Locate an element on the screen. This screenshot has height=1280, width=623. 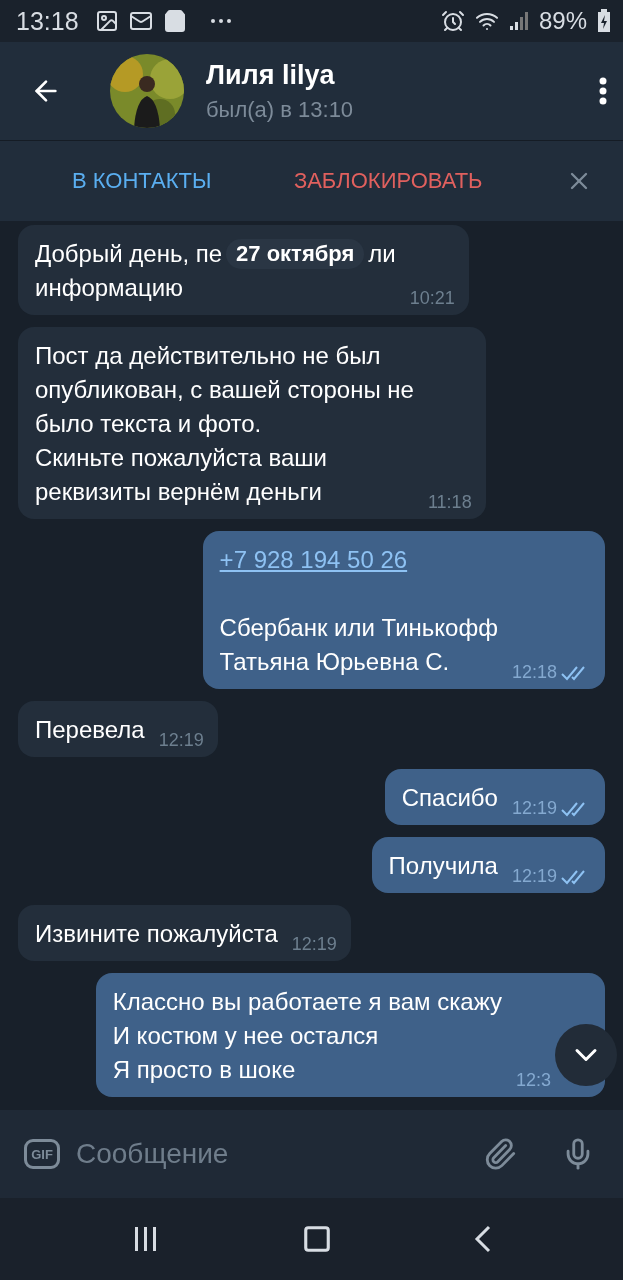
message-text: опубликован, с вашей стороны не is located at coordinates (224, 390).